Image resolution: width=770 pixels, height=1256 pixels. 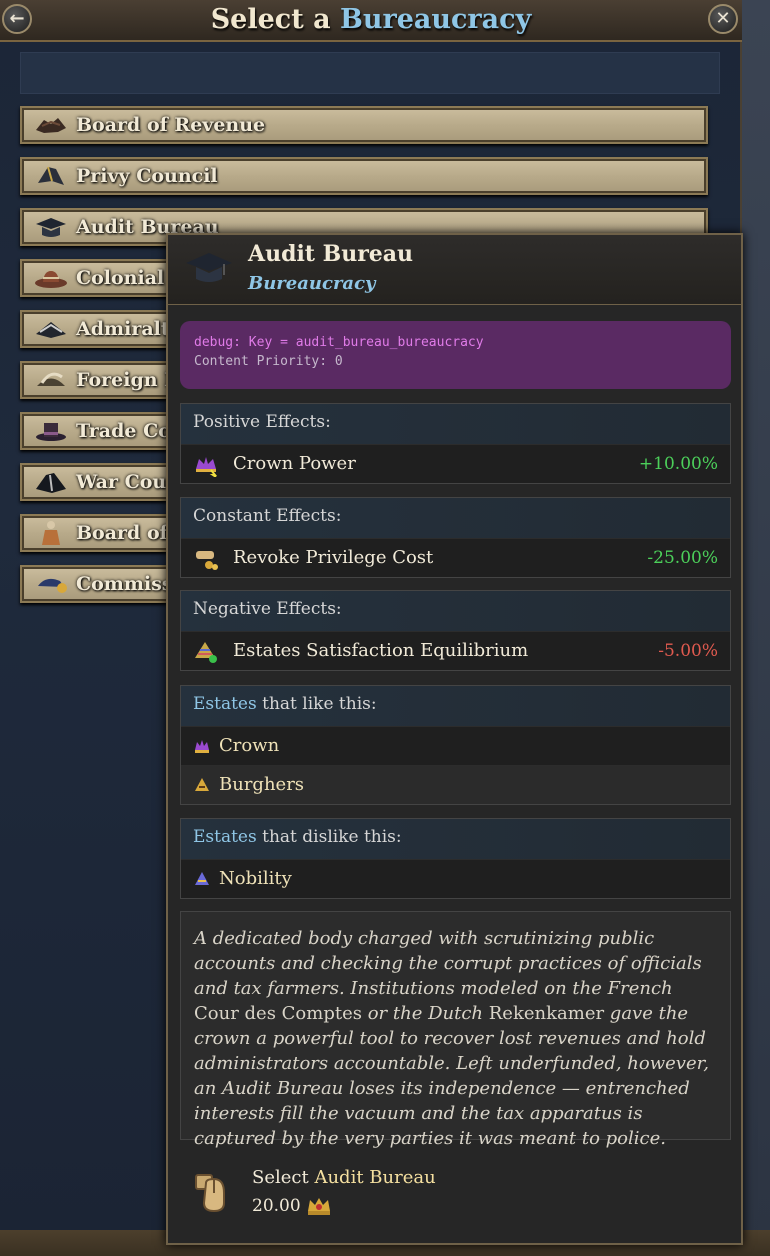 I want to click on effect-value: +10.00%, so click(x=678, y=464).